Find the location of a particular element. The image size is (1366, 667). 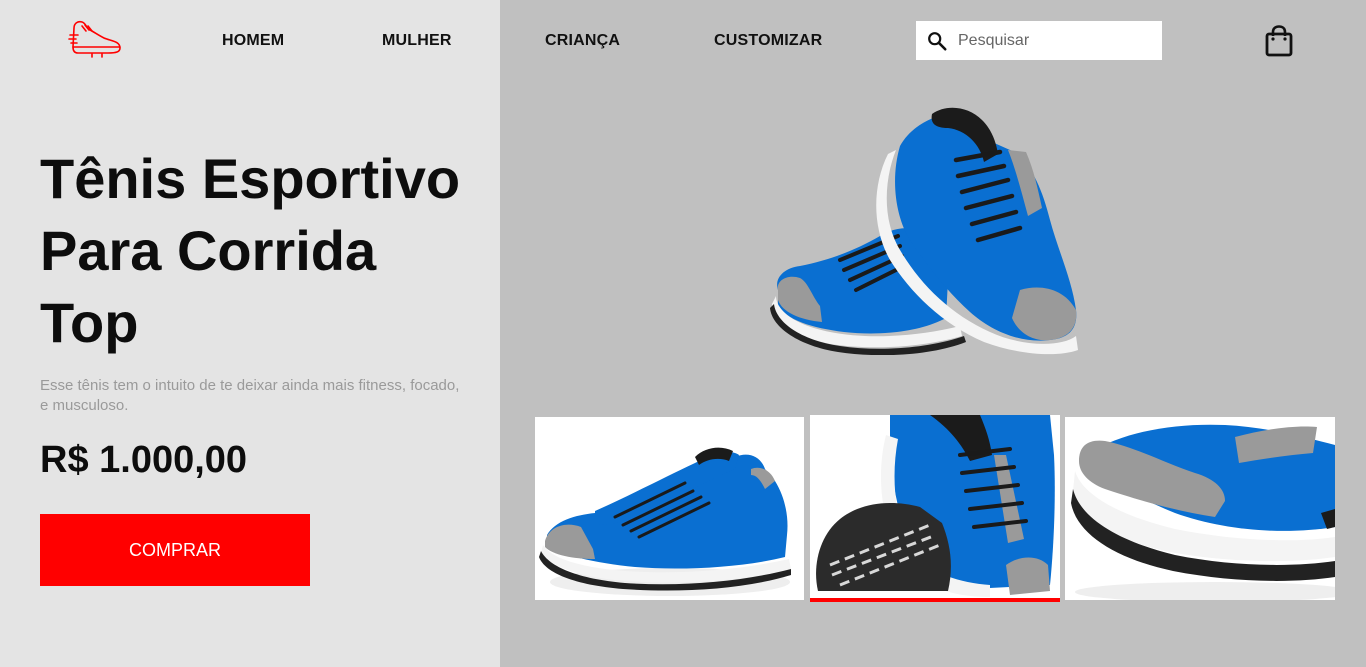

product-title: Tênis Esportivo Para Corrida Top is located at coordinates (250, 250).